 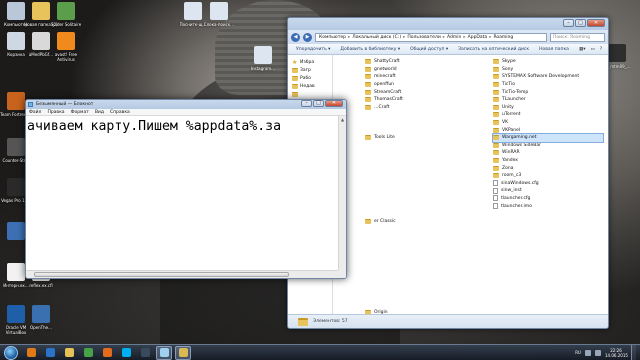 What do you see at coordinates (592, 49) in the screenshot?
I see `preview-pane-icon: ▭` at bounding box center [592, 49].